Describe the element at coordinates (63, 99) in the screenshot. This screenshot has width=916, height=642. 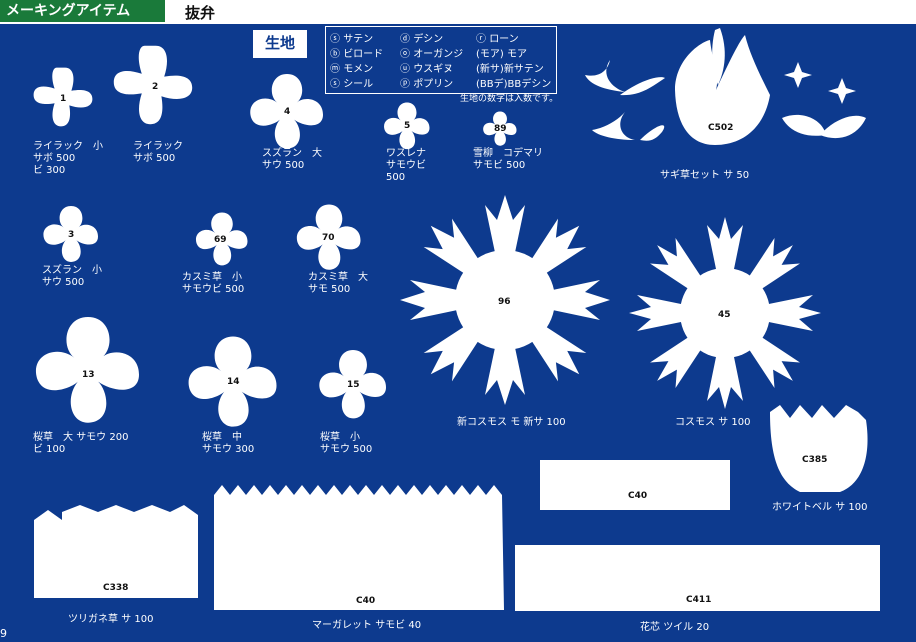
I see `shape-number: 1` at that location.